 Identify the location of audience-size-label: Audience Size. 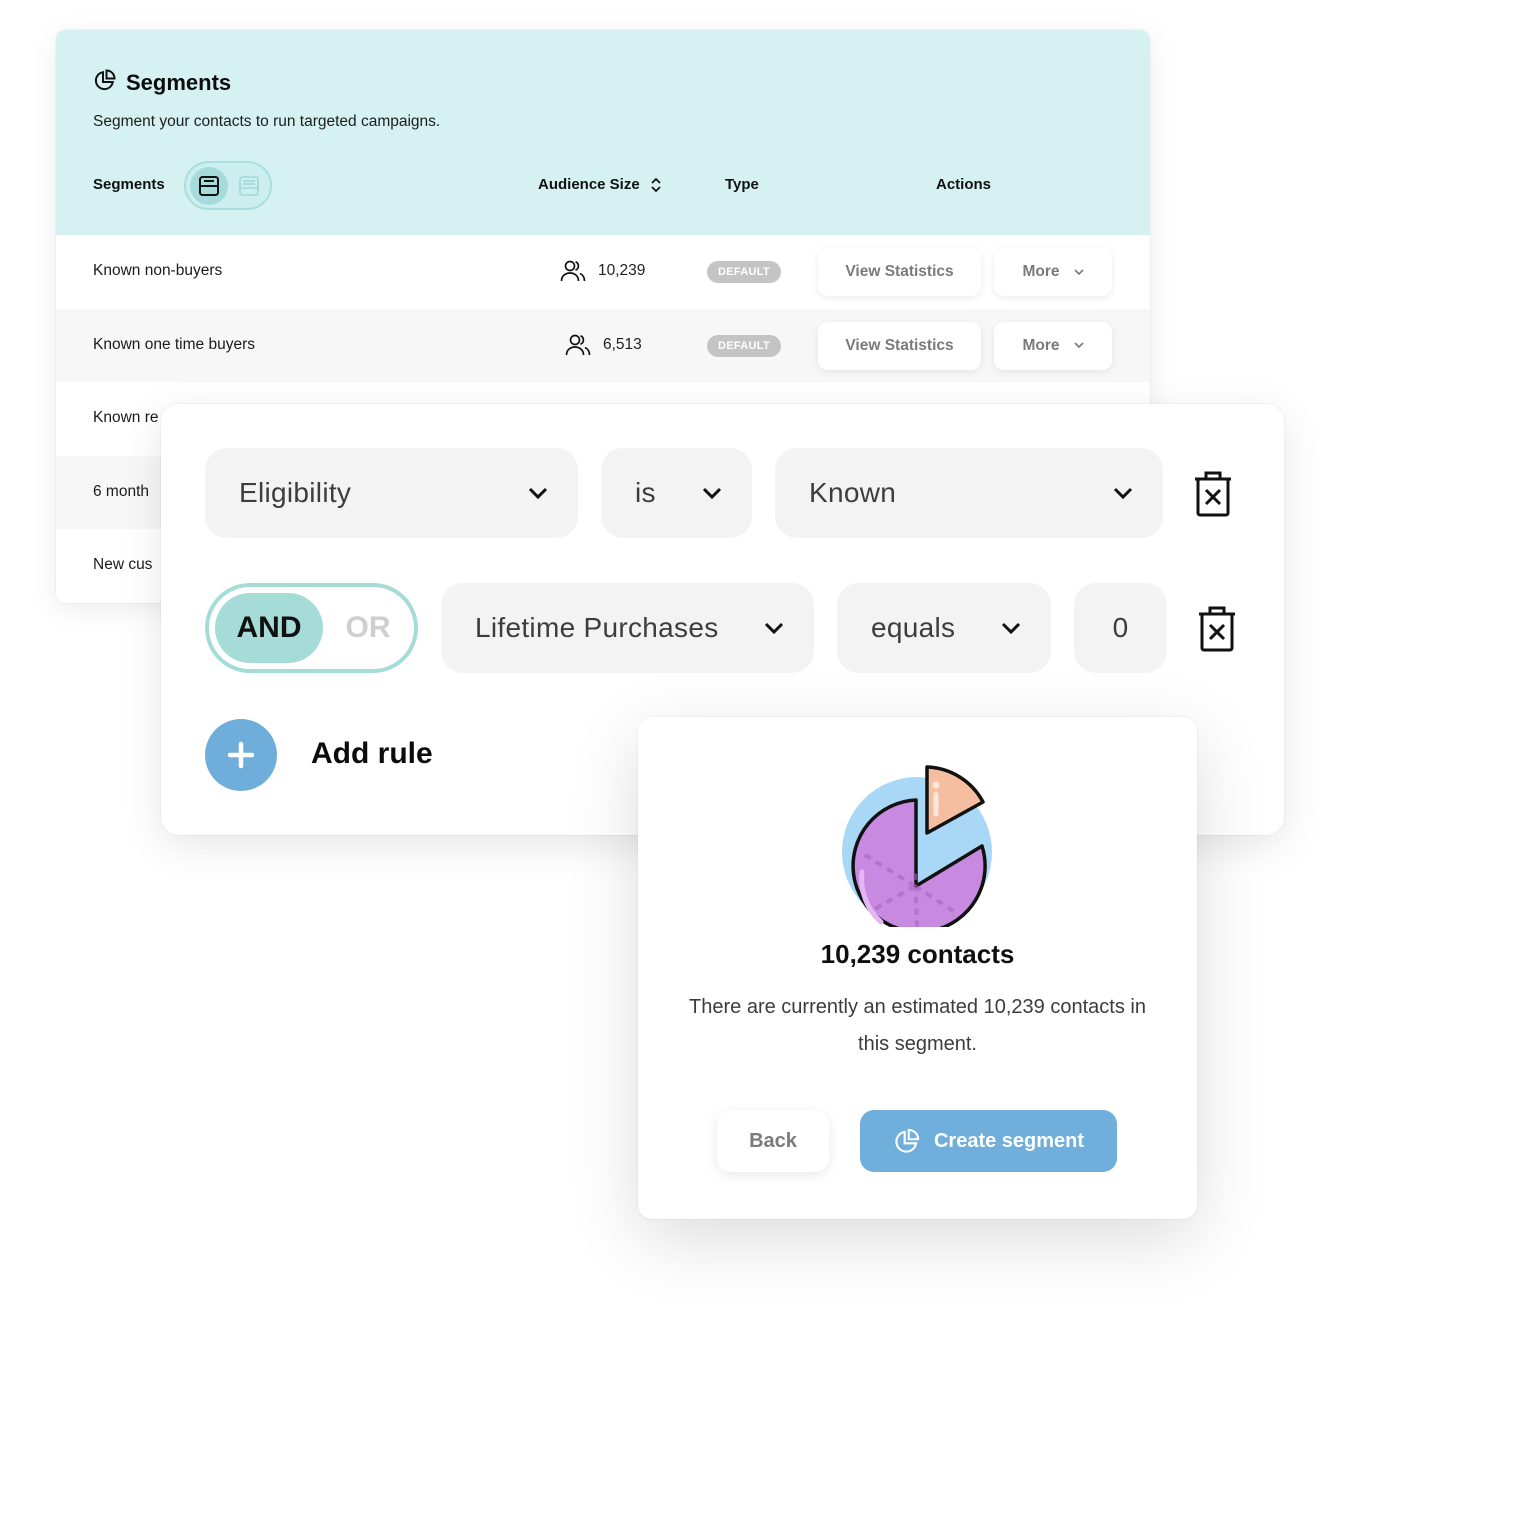
(589, 184).